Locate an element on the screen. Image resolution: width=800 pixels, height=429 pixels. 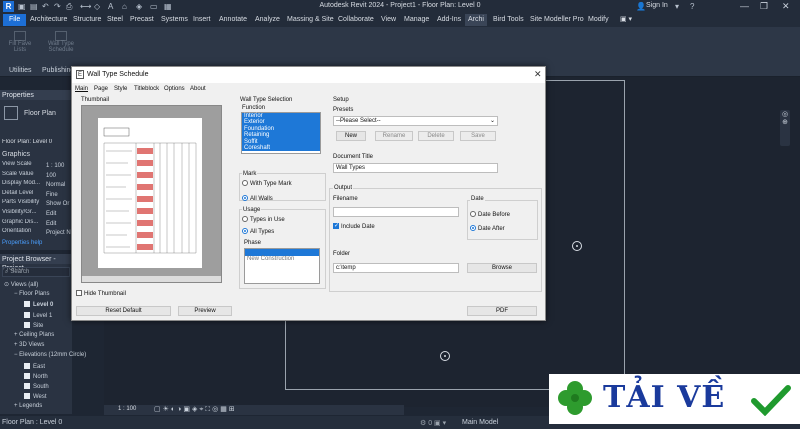
browser-item: North is located at coordinates (36, 376).